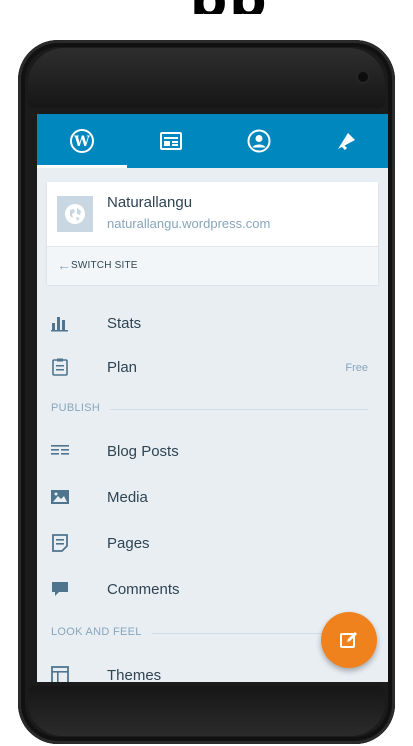 Image resolution: width=413 pixels, height=746 pixels. Describe the element at coordinates (134, 674) in the screenshot. I see `menu-label-themes: Themes` at that location.